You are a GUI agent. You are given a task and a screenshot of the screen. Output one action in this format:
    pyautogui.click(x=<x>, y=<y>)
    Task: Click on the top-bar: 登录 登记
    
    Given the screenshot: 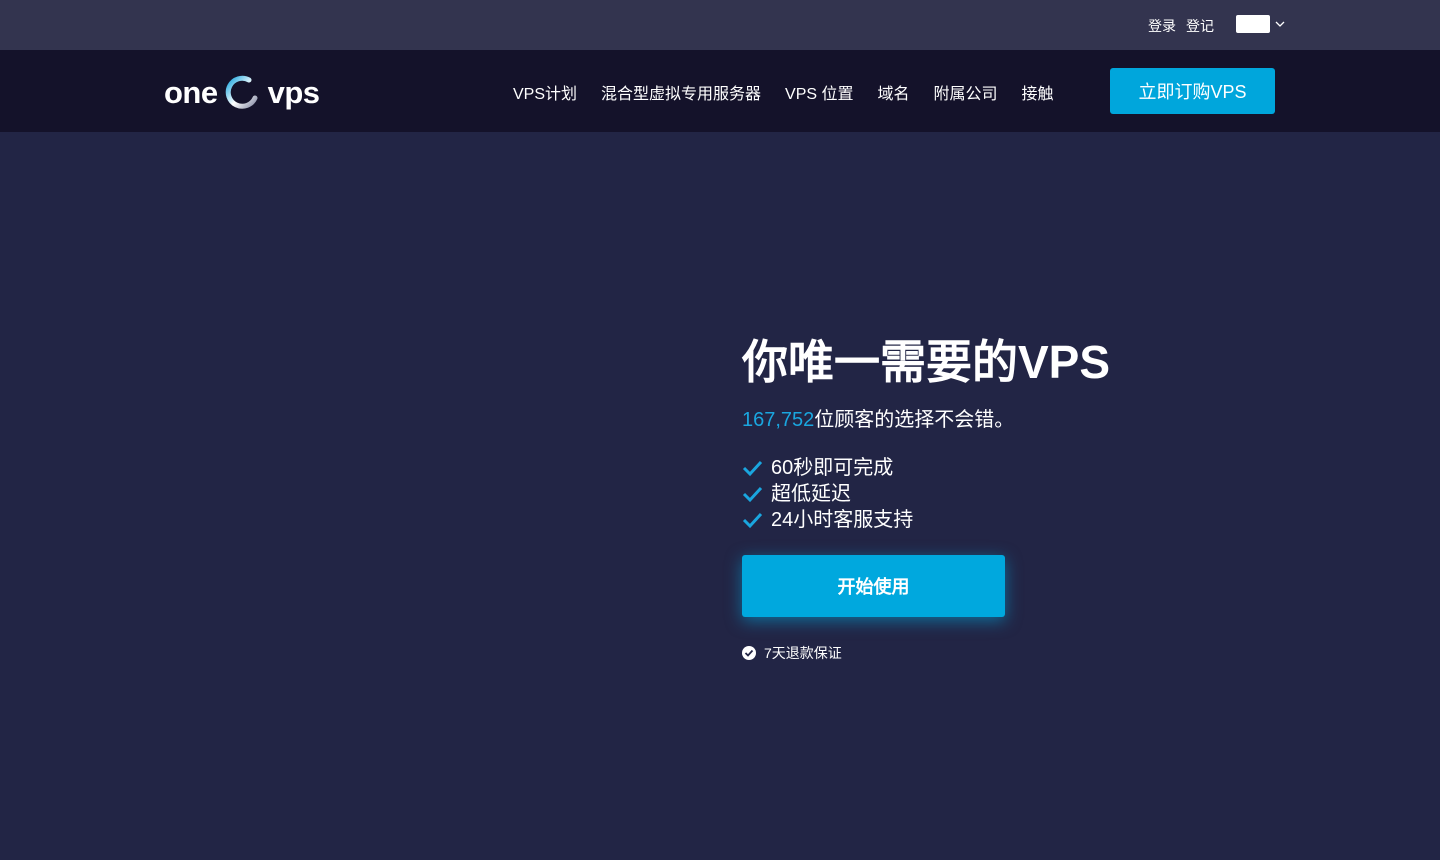 What is the action you would take?
    pyautogui.click(x=720, y=25)
    